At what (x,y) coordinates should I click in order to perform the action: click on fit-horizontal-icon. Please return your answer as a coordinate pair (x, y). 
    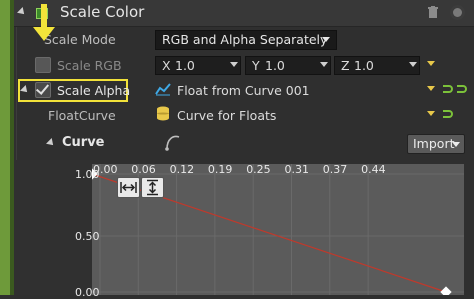
    Looking at the image, I should click on (128, 187).